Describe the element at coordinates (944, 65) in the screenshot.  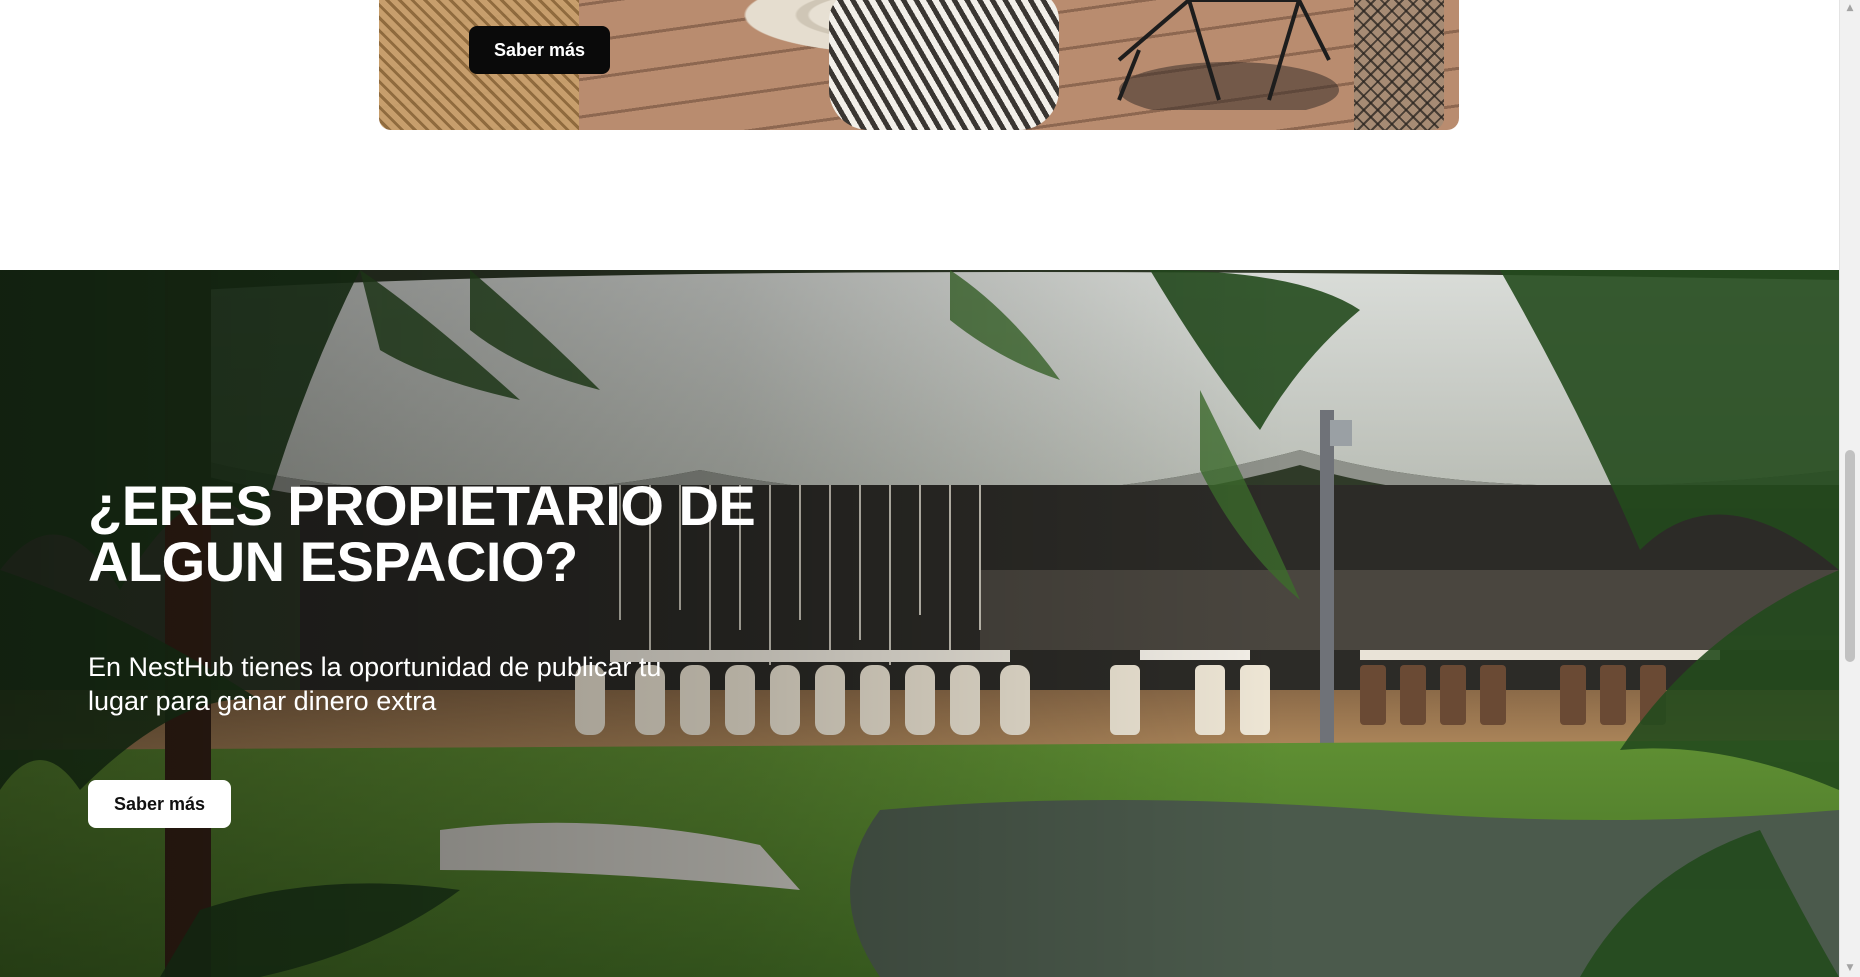
I see `pouf-image` at that location.